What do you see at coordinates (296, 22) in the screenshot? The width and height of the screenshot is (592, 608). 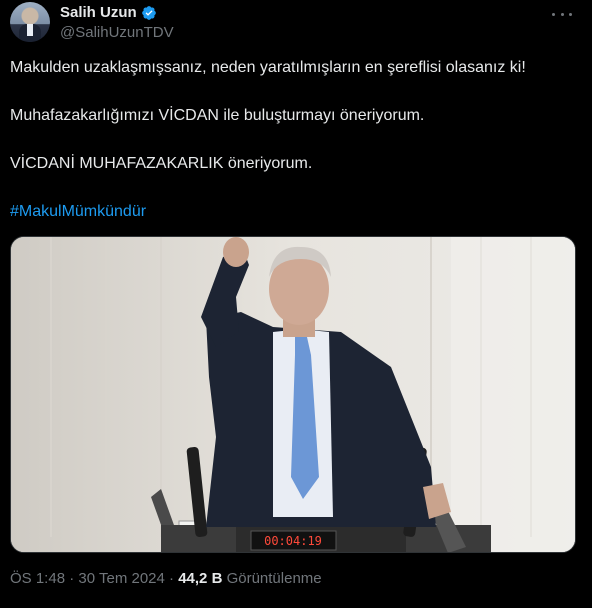 I see `tweet-header: Salih Uzun @SalihUzunTDV` at bounding box center [296, 22].